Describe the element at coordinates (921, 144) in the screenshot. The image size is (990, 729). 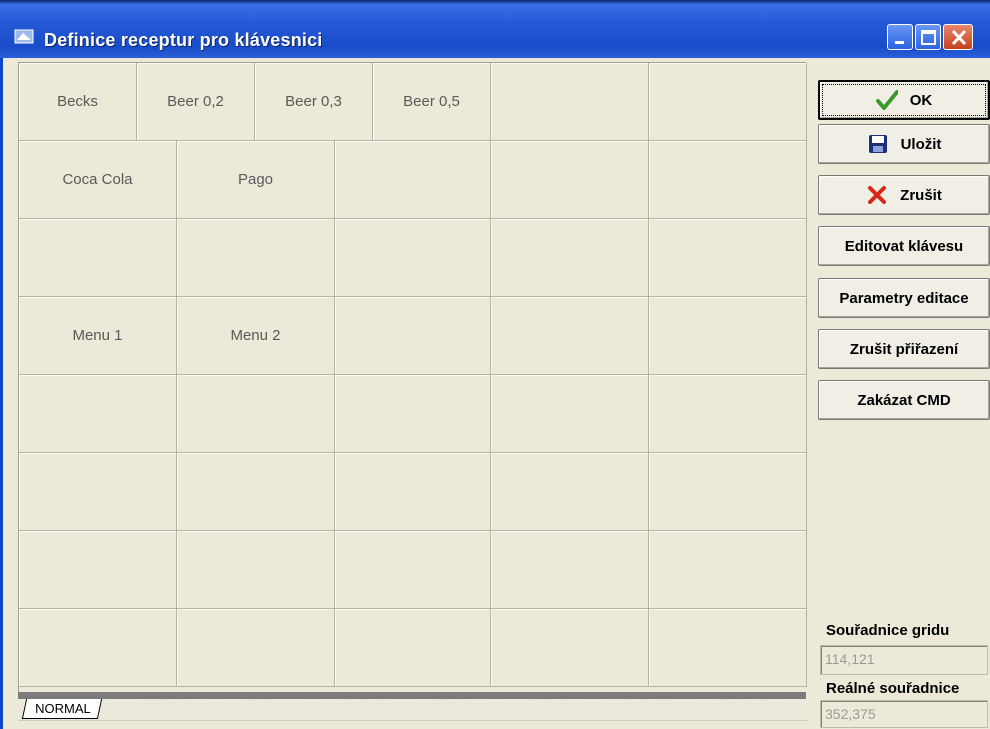
I see `save-label: Uložit` at that location.